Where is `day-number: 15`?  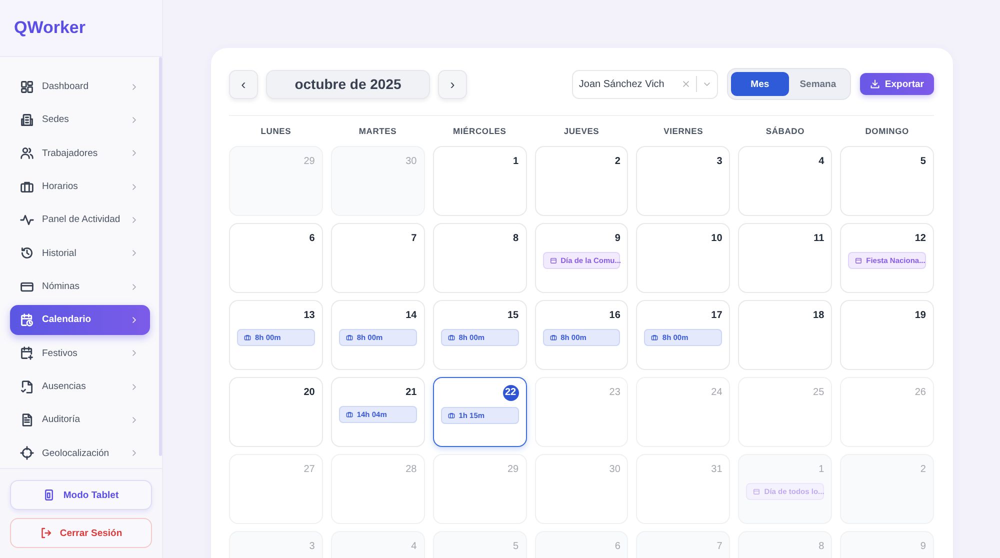 day-number: 15 is located at coordinates (513, 316).